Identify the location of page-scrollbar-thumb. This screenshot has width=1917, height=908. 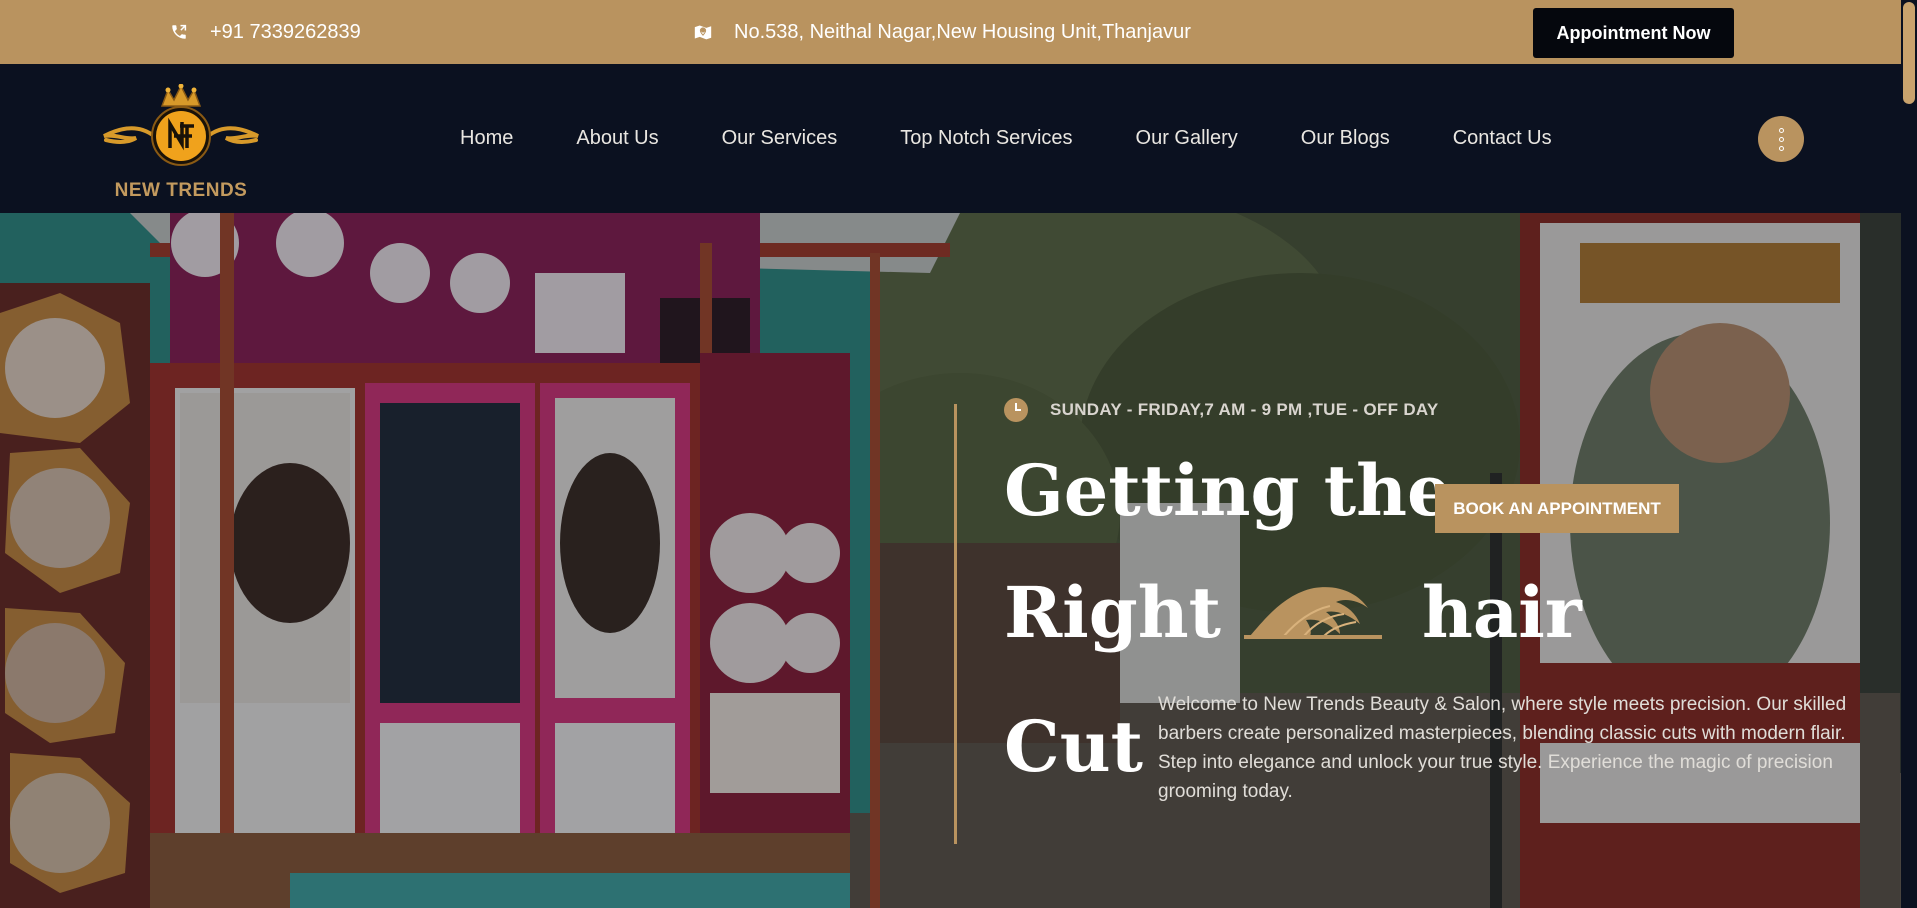
(1909, 53).